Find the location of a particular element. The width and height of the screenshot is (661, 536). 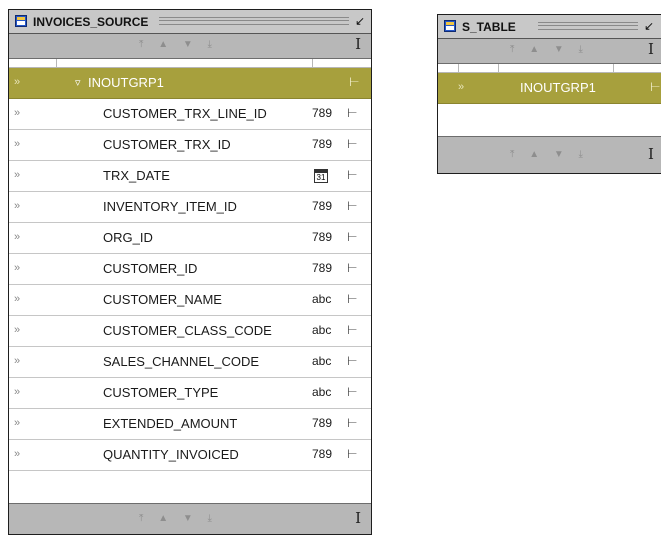

panel-title: S_TABLE is located at coordinates (489, 27).